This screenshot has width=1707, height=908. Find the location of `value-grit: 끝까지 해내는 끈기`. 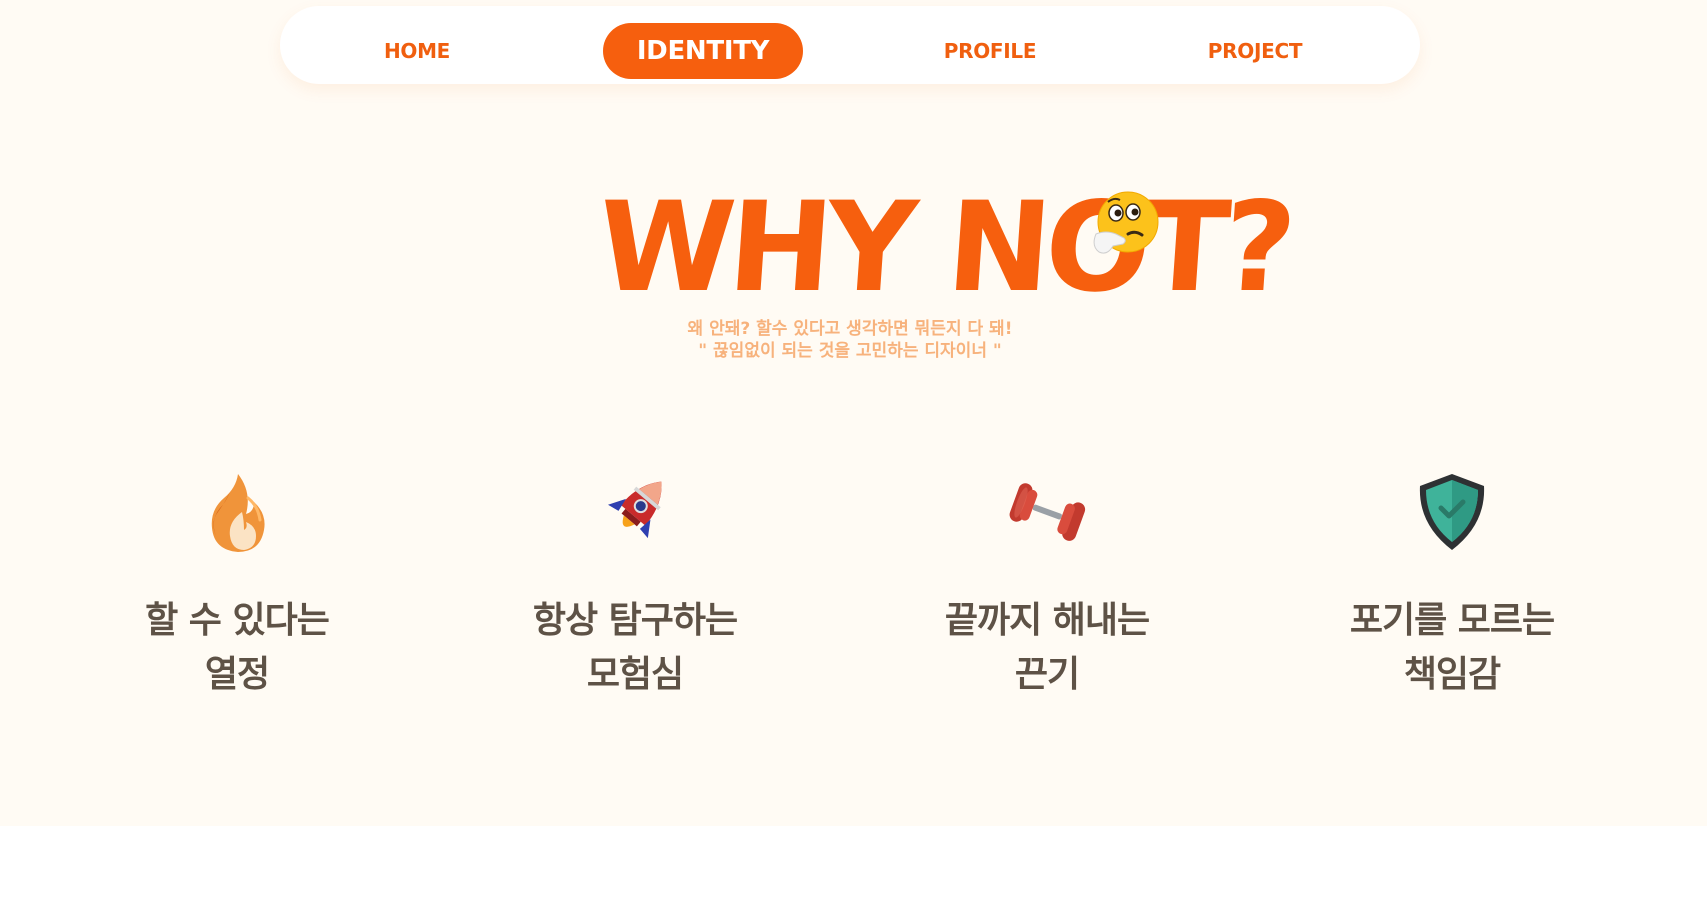

value-grit: 끝까지 해내는 끈기 is located at coordinates (1047, 585).